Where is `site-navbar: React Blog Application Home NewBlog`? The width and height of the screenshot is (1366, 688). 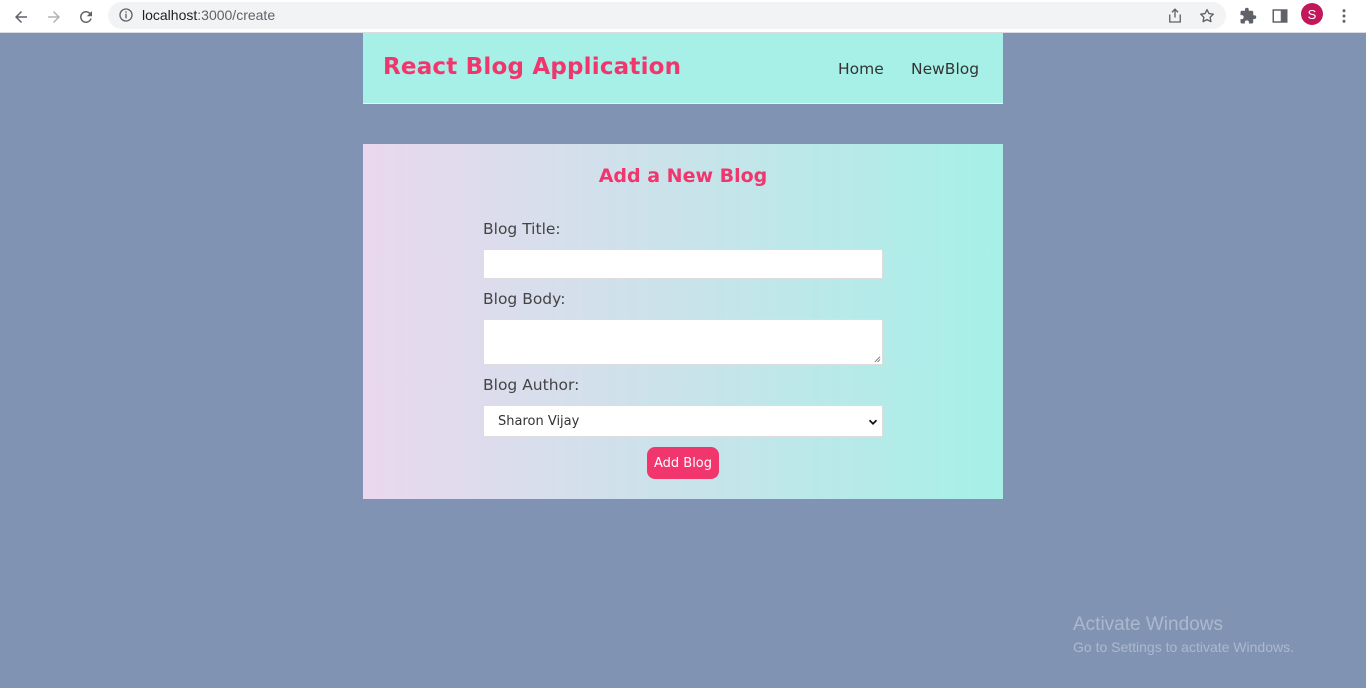 site-navbar: React Blog Application Home NewBlog is located at coordinates (683, 68).